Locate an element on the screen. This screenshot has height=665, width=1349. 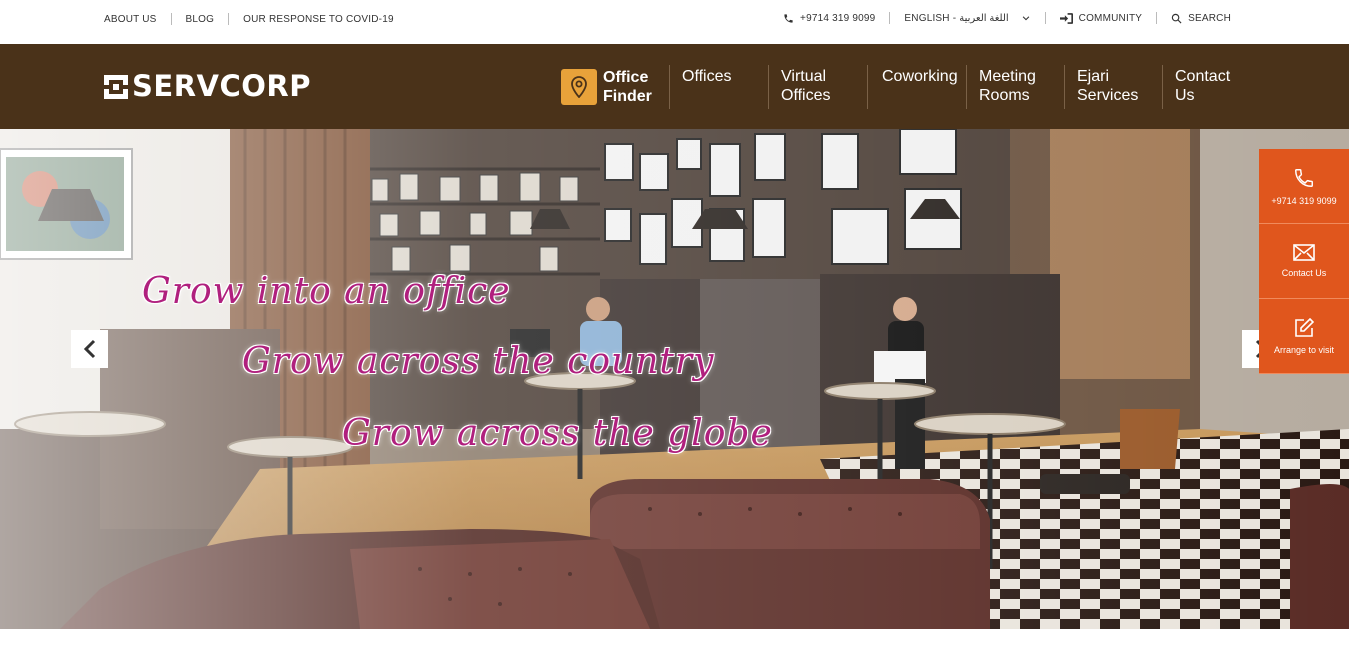
office-finder-button: Office Finder is located at coordinates (615, 87).